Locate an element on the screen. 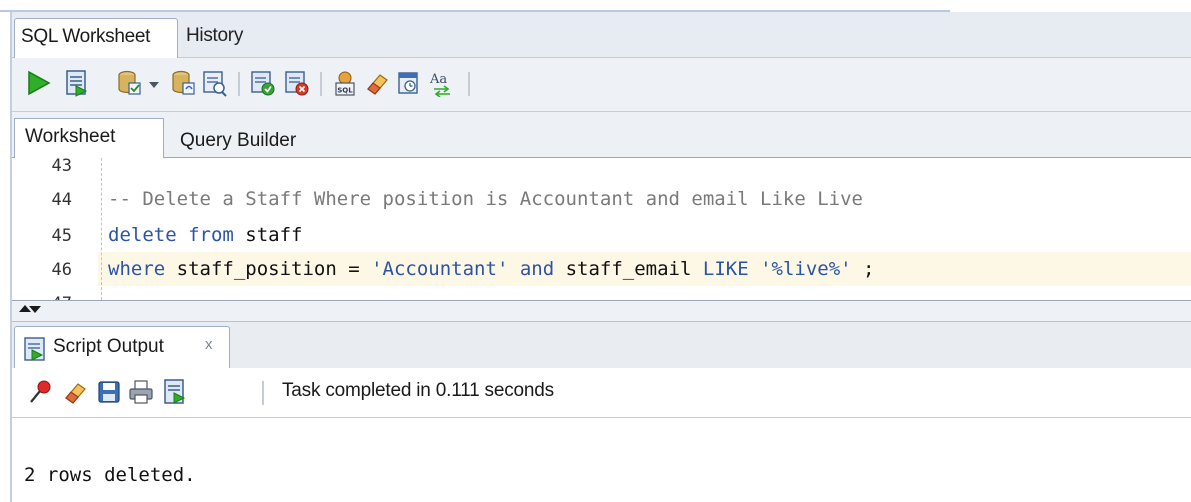 The image size is (1191, 502). tab-script-output: Script Output x is located at coordinates (122, 347).